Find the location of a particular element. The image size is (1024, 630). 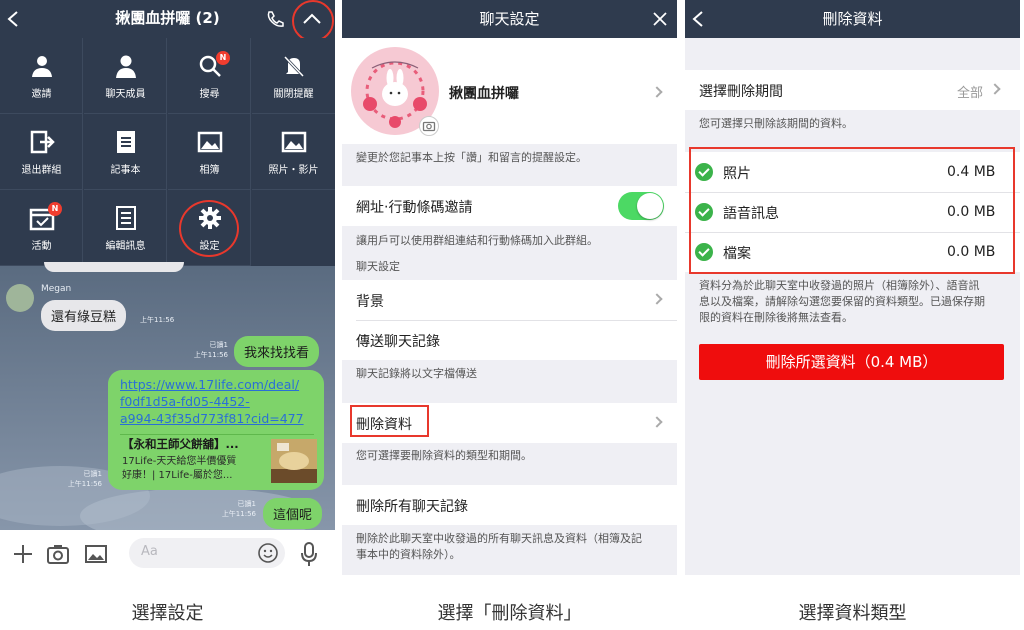

note-icon is located at coordinates (126, 142).